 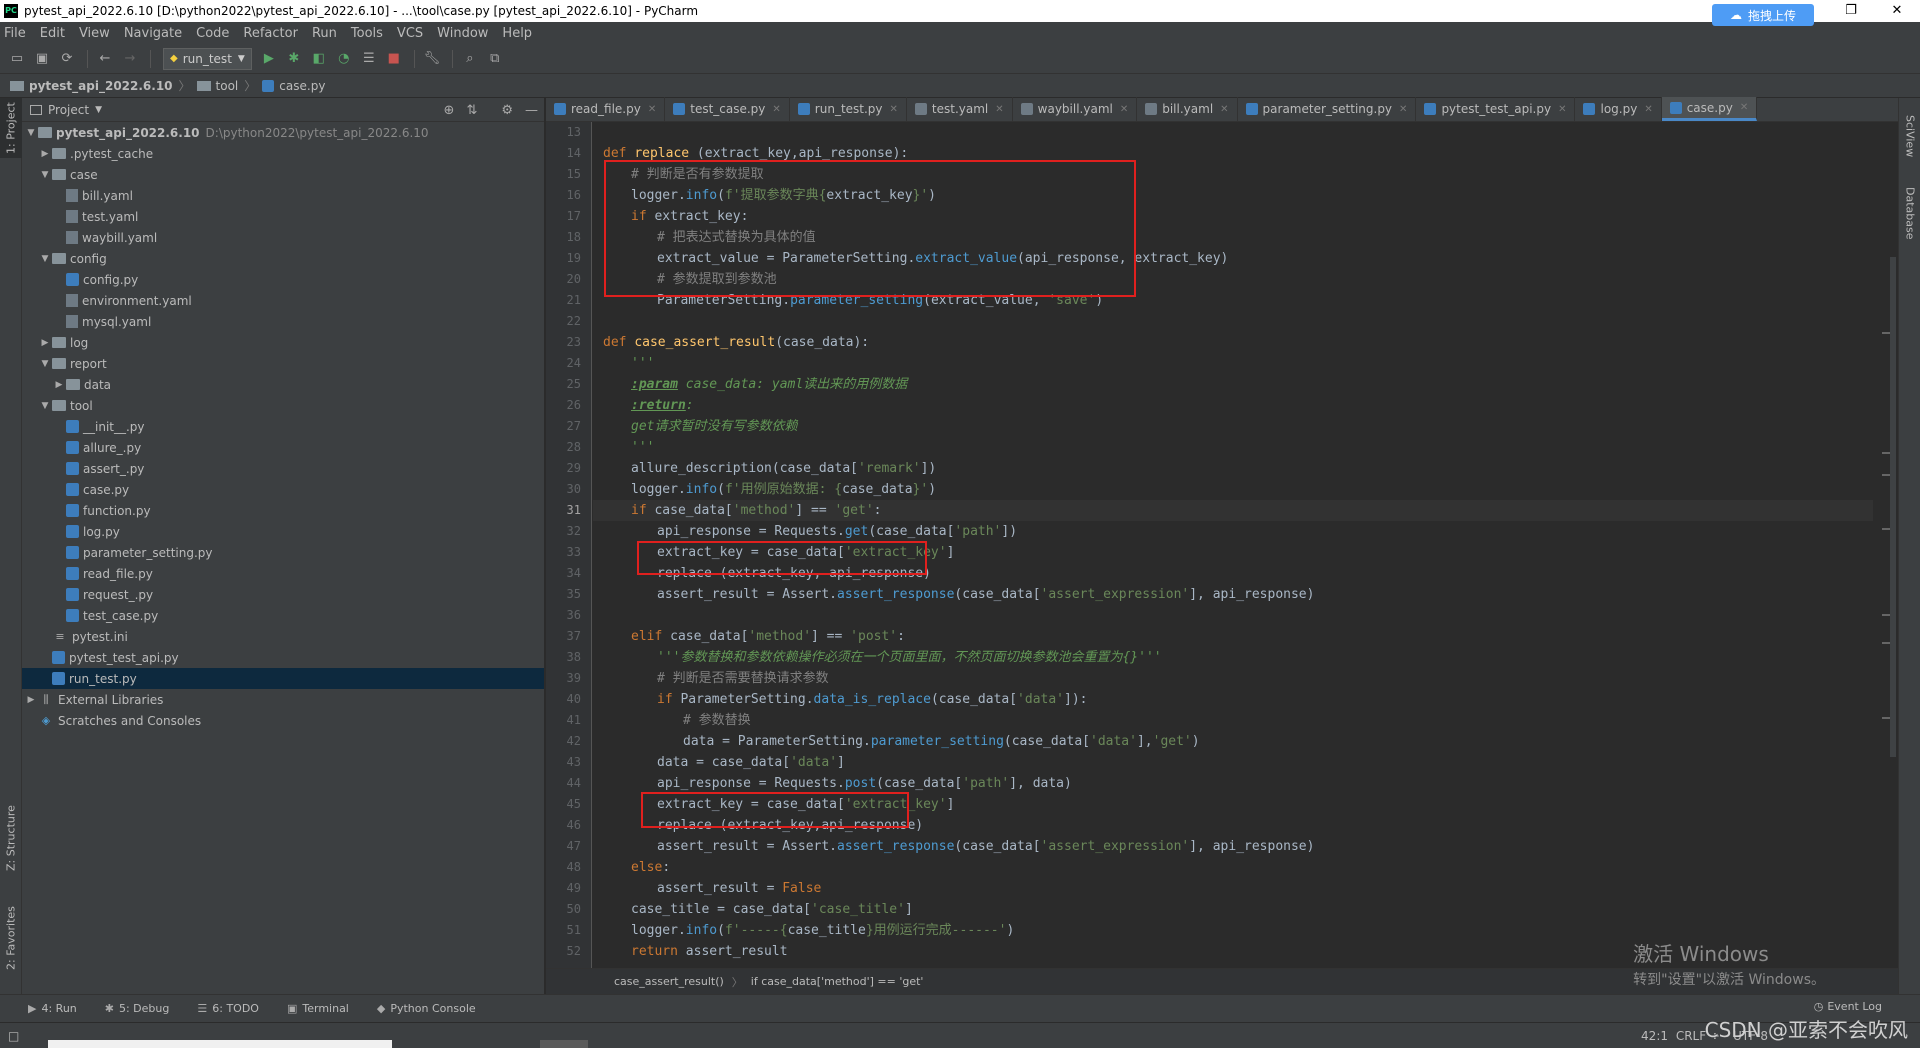 I want to click on save-icon: ▣, so click(x=42, y=59).